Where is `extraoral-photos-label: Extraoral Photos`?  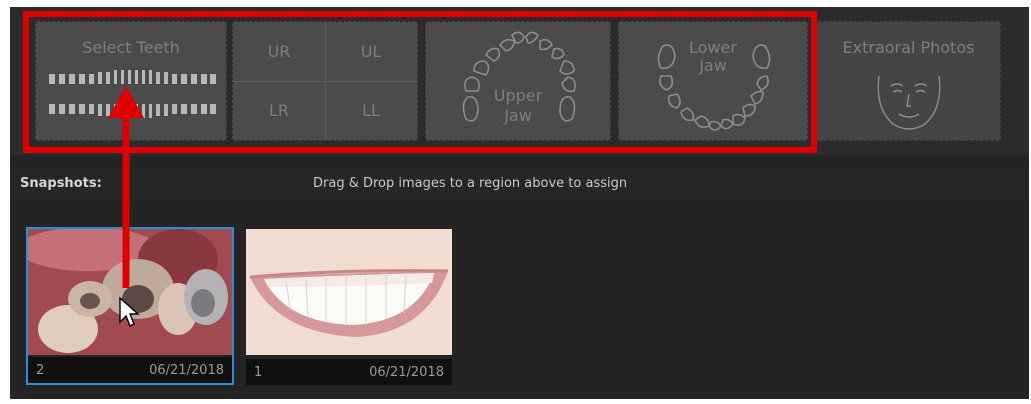
extraoral-photos-label: Extraoral Photos is located at coordinates (908, 47).